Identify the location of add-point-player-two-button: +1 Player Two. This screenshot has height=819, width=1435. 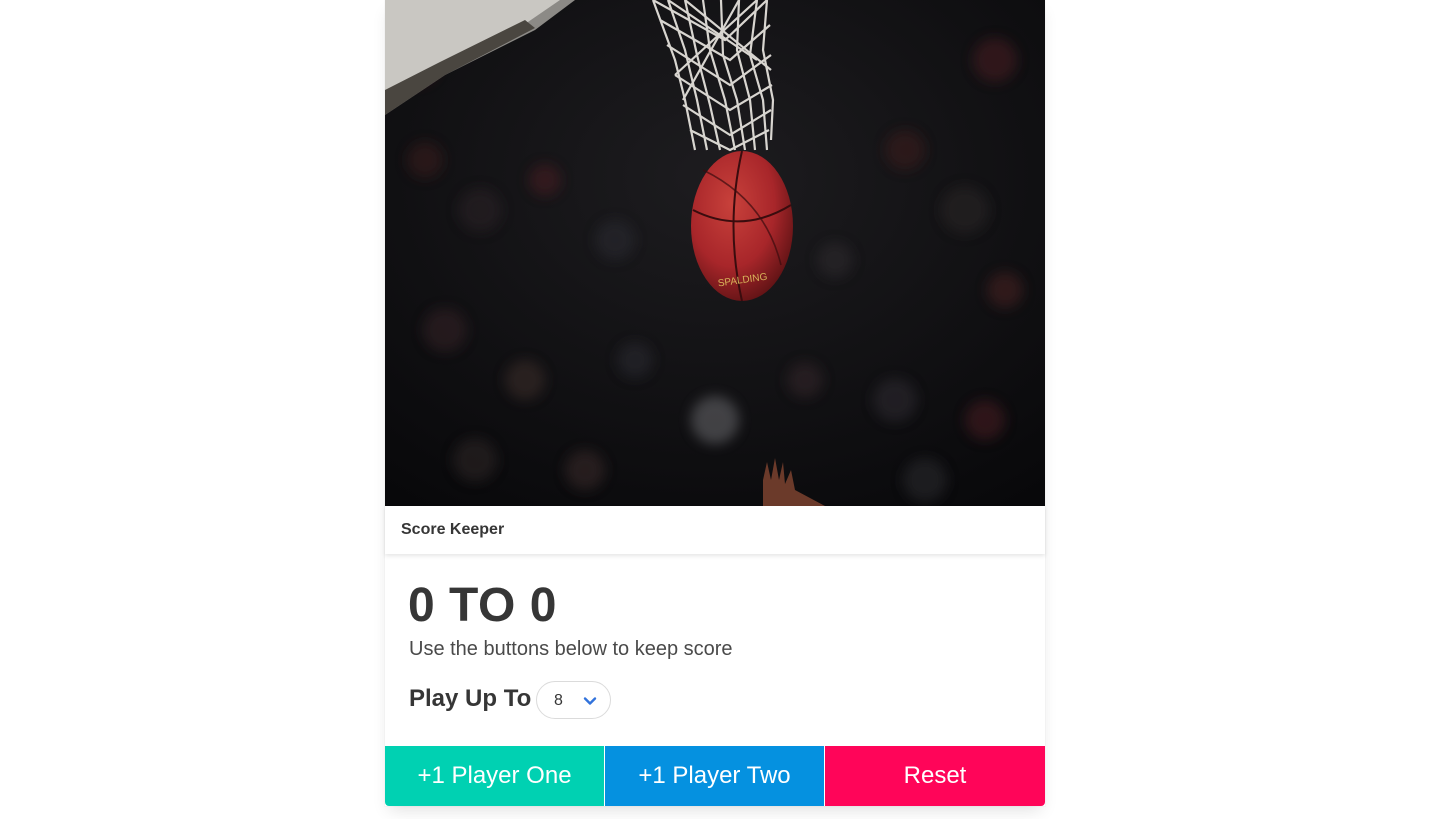
(714, 776).